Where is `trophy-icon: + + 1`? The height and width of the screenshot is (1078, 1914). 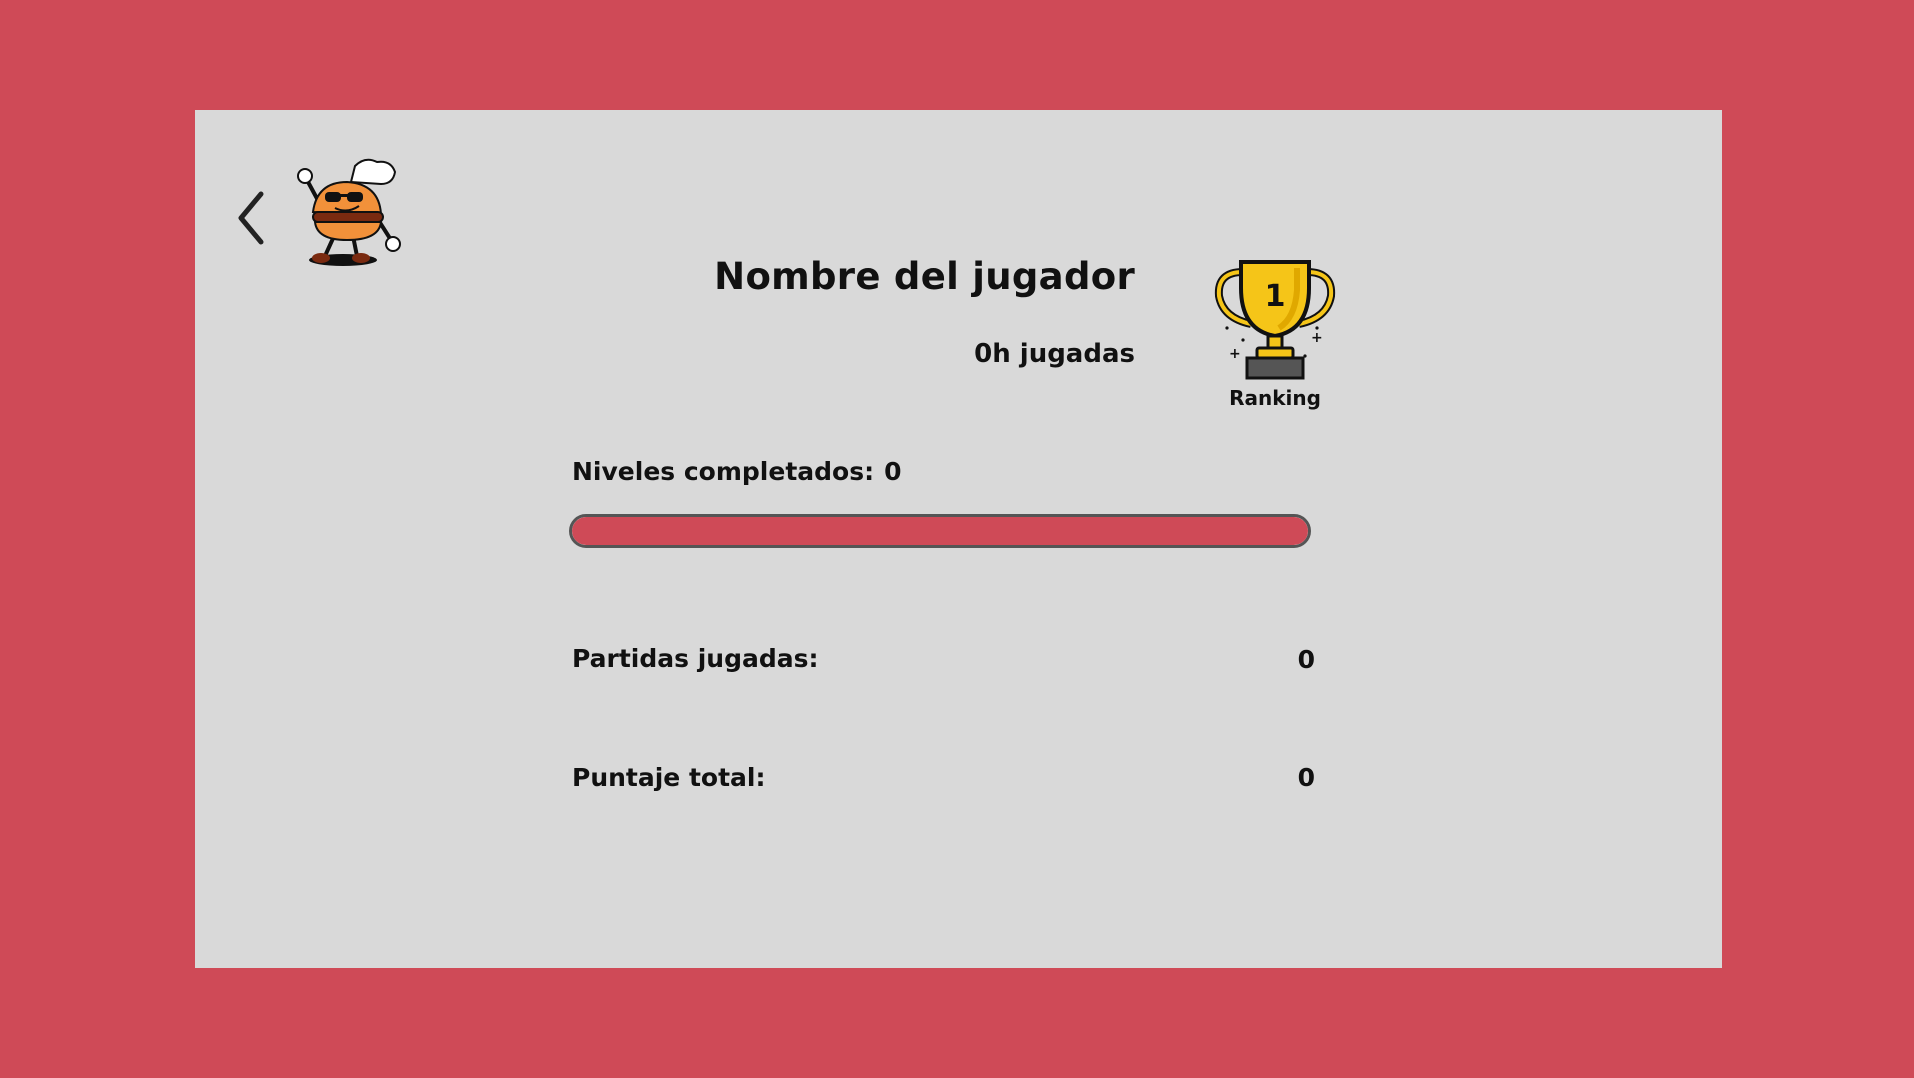 trophy-icon: + + 1 is located at coordinates (1275, 320).